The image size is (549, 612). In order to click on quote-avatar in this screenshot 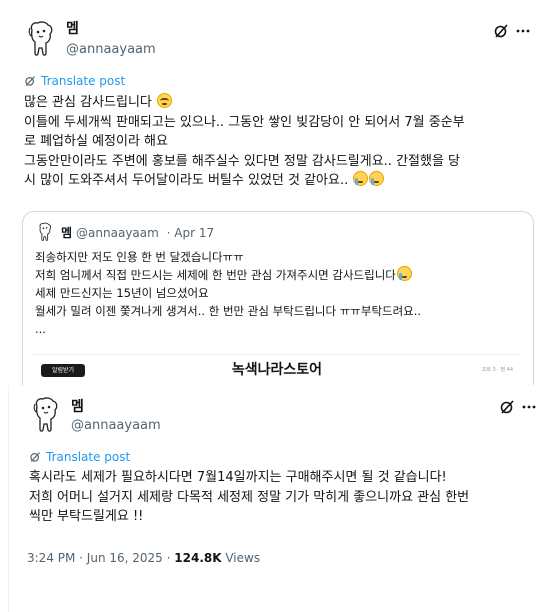, I will do `click(45, 232)`.